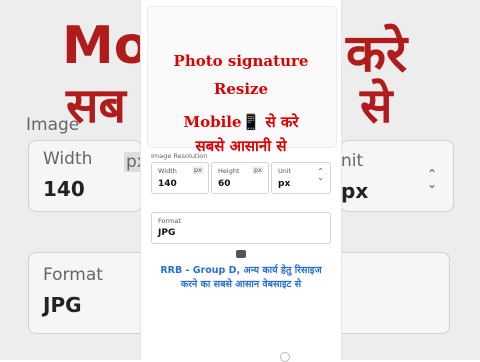  What do you see at coordinates (64, 189) in the screenshot?
I see `bg-width-value: 140` at bounding box center [64, 189].